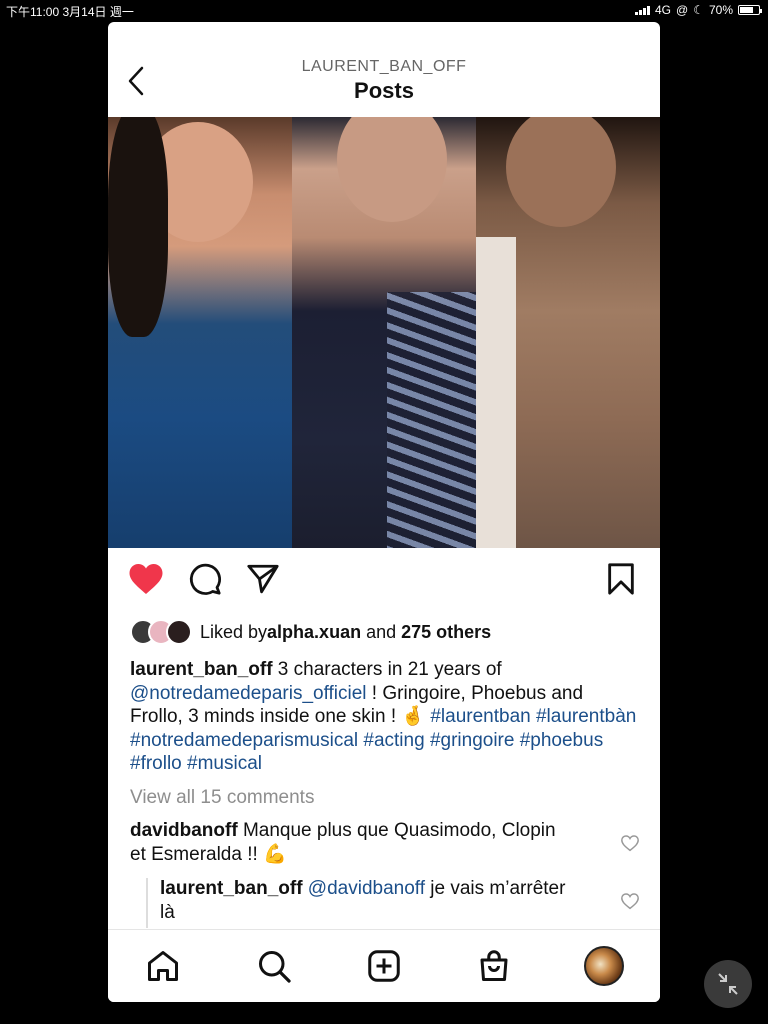 The width and height of the screenshot is (768, 1024). I want to click on bookmark-icon, so click(621, 579).